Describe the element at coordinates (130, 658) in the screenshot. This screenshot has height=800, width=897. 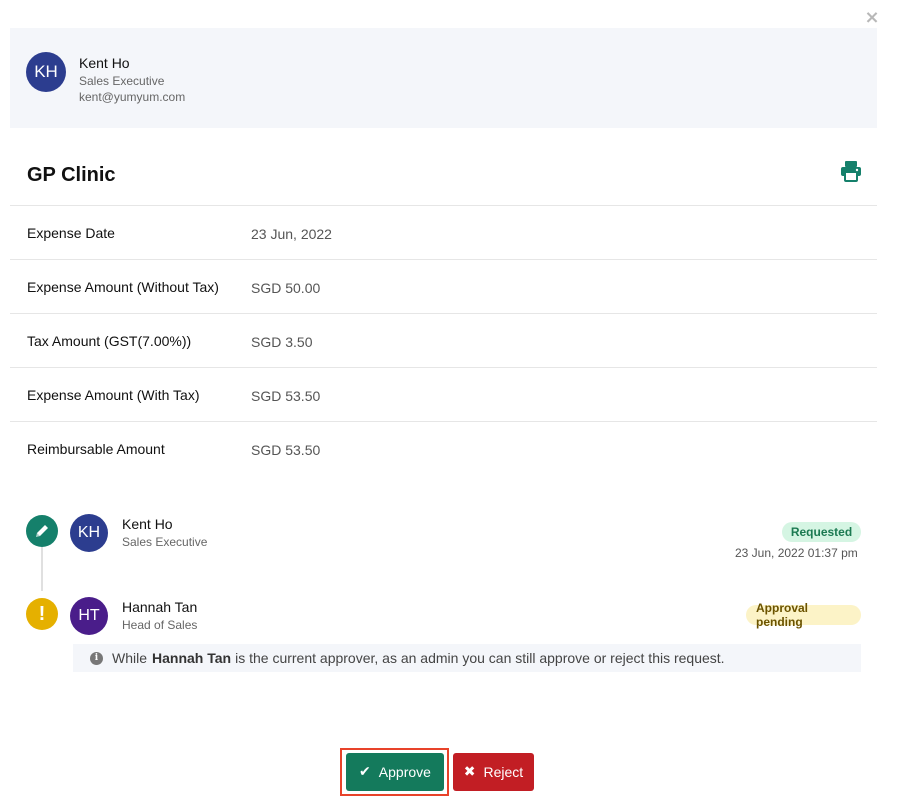
I see `notice-prefix: While` at that location.